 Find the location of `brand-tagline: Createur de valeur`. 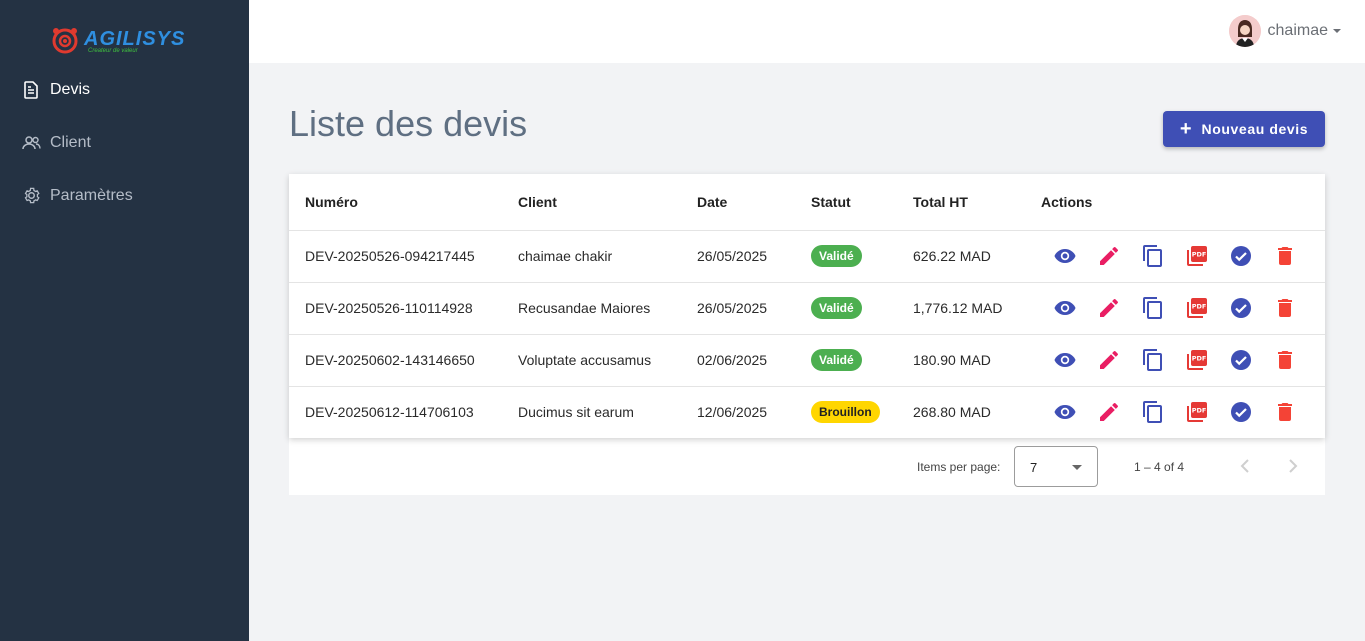

brand-tagline: Createur de valeur is located at coordinates (113, 51).